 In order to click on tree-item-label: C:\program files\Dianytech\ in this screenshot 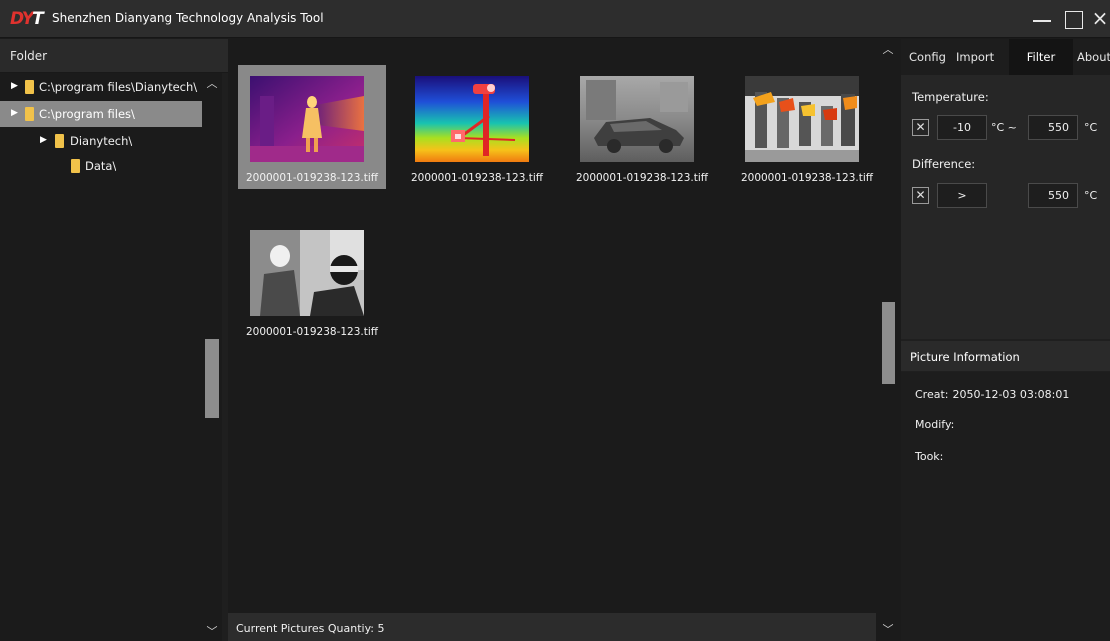, I will do `click(118, 87)`.